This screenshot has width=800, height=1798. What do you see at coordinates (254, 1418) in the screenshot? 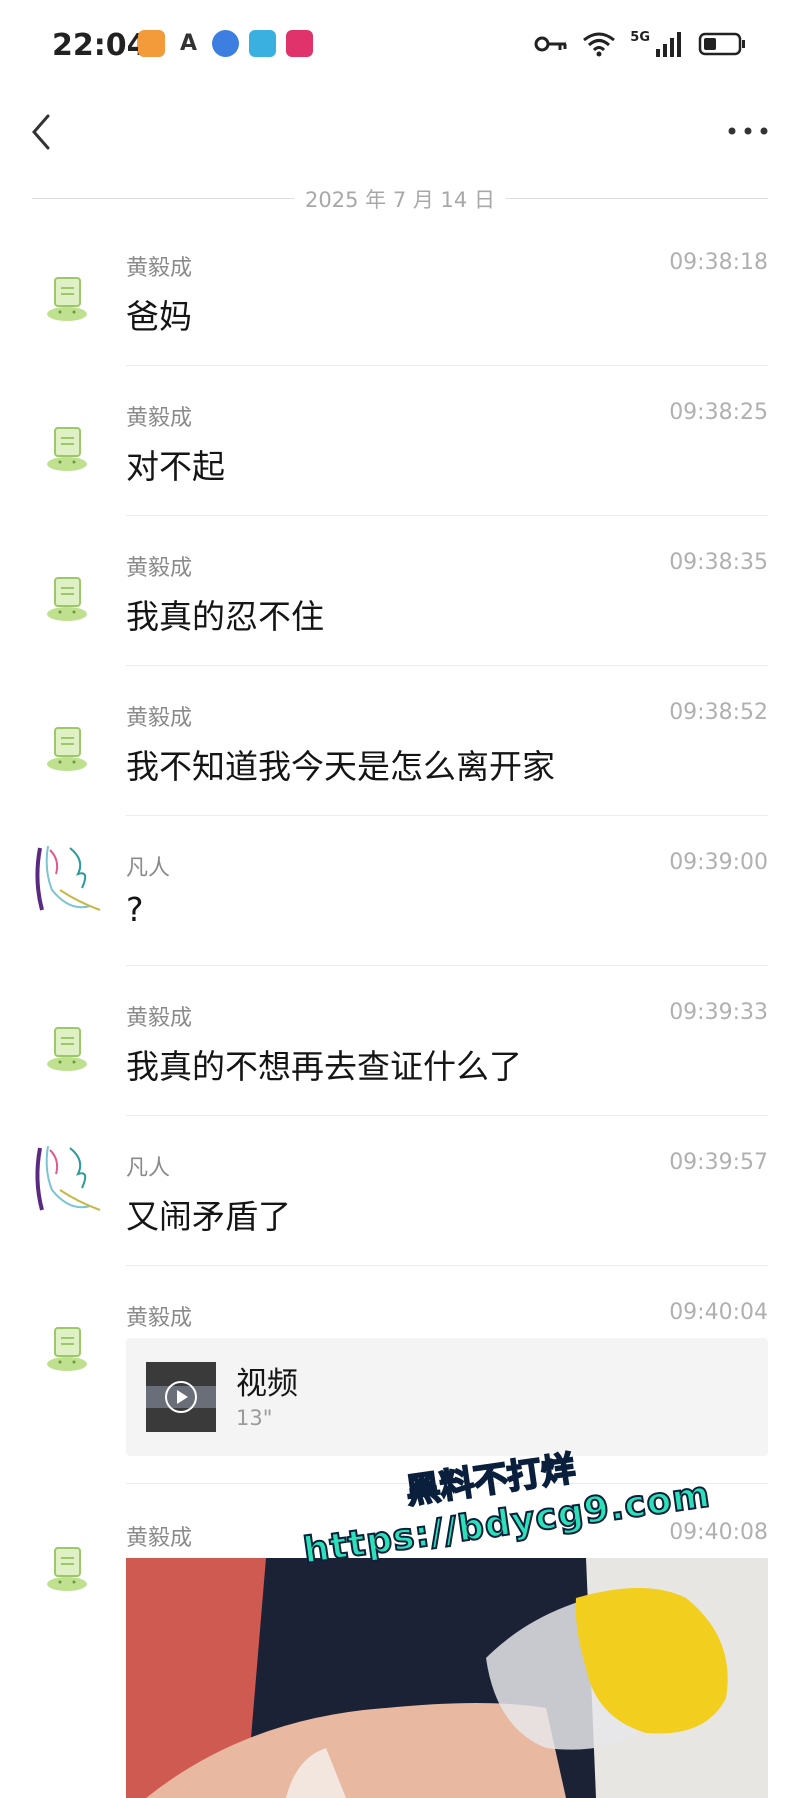
I see `video-duration: 13"` at bounding box center [254, 1418].